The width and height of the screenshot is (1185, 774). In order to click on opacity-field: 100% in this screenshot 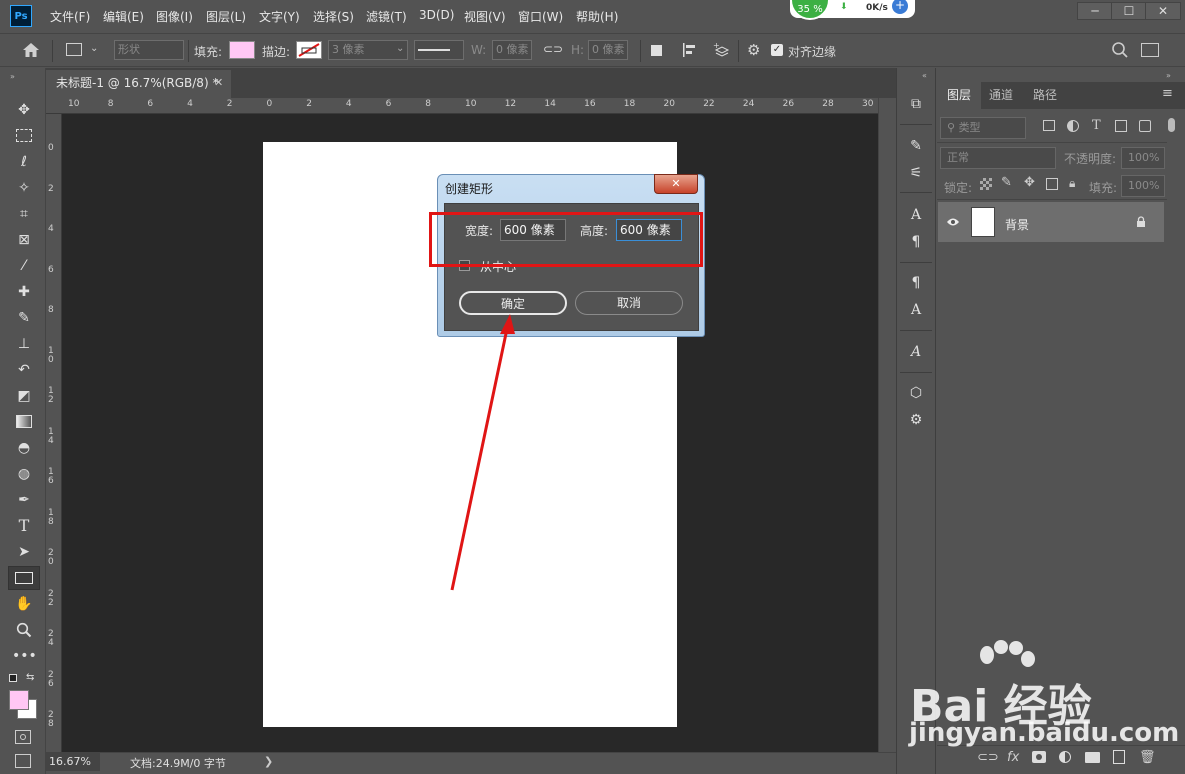, I will do `click(1143, 158)`.